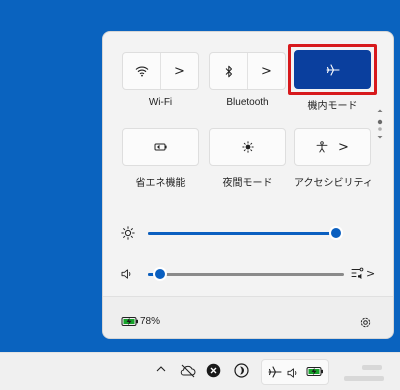 The width and height of the screenshot is (400, 390). I want to click on battery-saver-icon, so click(161, 147).